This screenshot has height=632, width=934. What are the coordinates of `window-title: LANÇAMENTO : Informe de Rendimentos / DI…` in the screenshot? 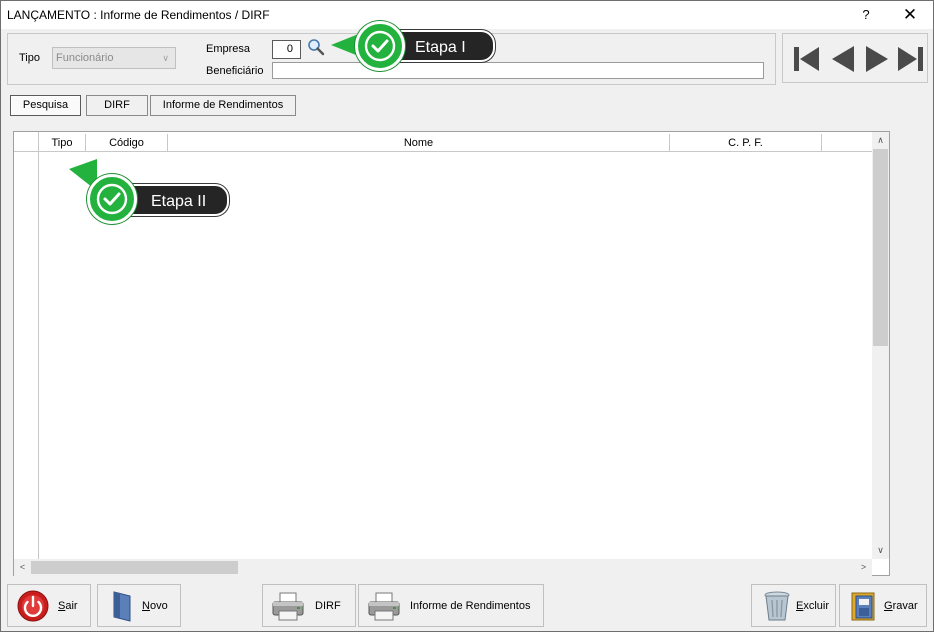 It's located at (138, 15).